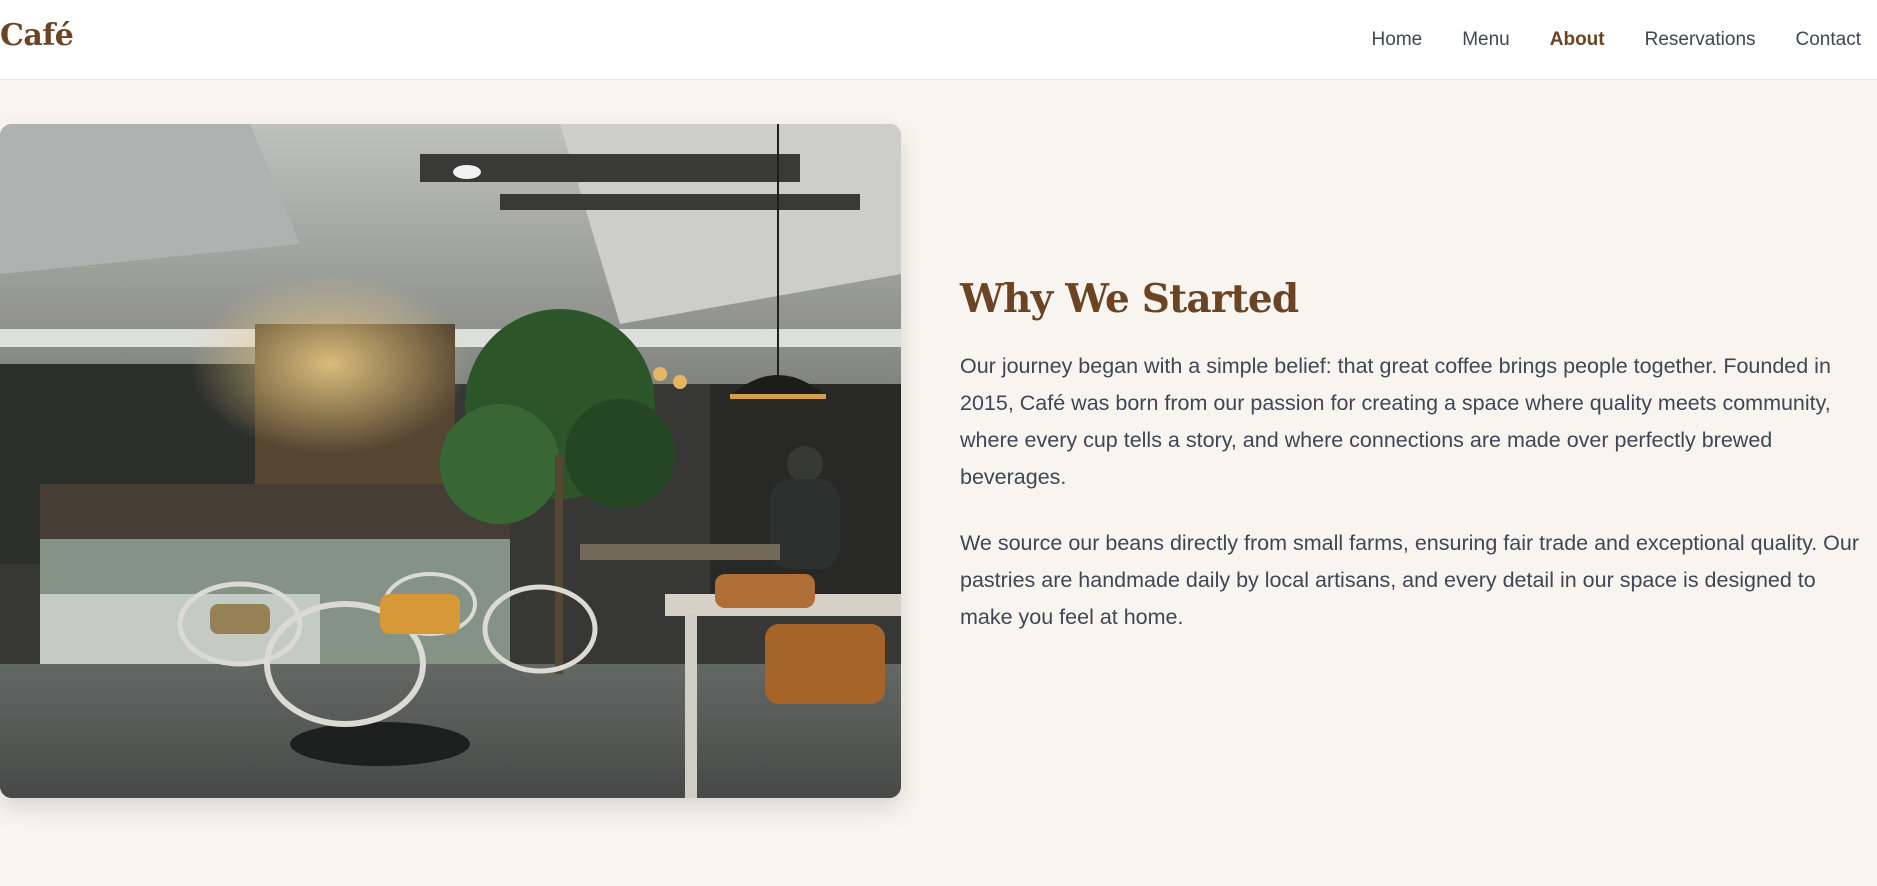 This screenshot has width=1877, height=886. Describe the element at coordinates (37, 35) in the screenshot. I see `logo: Café` at that location.